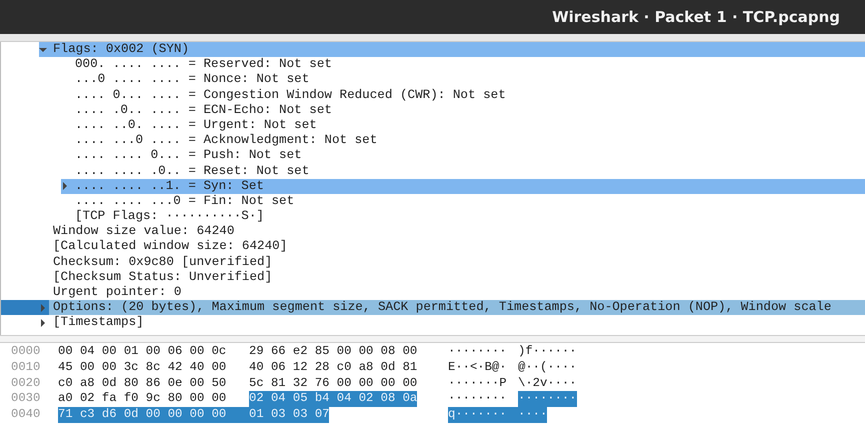 The width and height of the screenshot is (865, 427). Describe the element at coordinates (143, 384) in the screenshot. I see `hex-bytes: c0 a8 0d 80 86 0e 00 50` at that location.